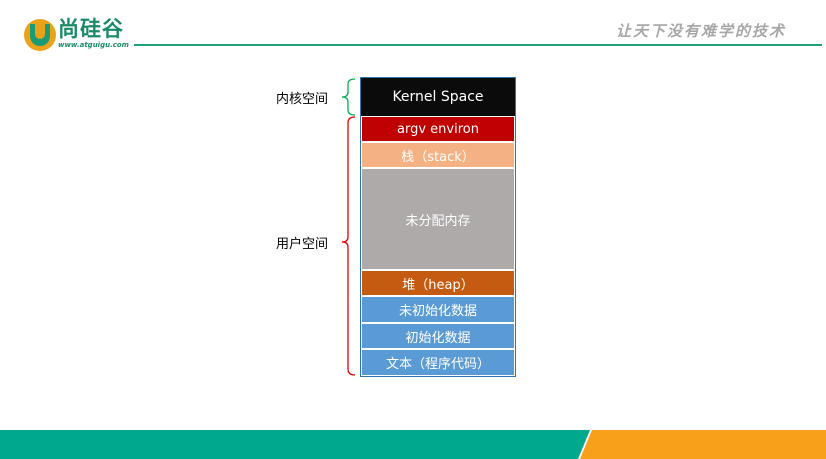  Describe the element at coordinates (295, 444) in the screenshot. I see `footer-green-bar` at that location.